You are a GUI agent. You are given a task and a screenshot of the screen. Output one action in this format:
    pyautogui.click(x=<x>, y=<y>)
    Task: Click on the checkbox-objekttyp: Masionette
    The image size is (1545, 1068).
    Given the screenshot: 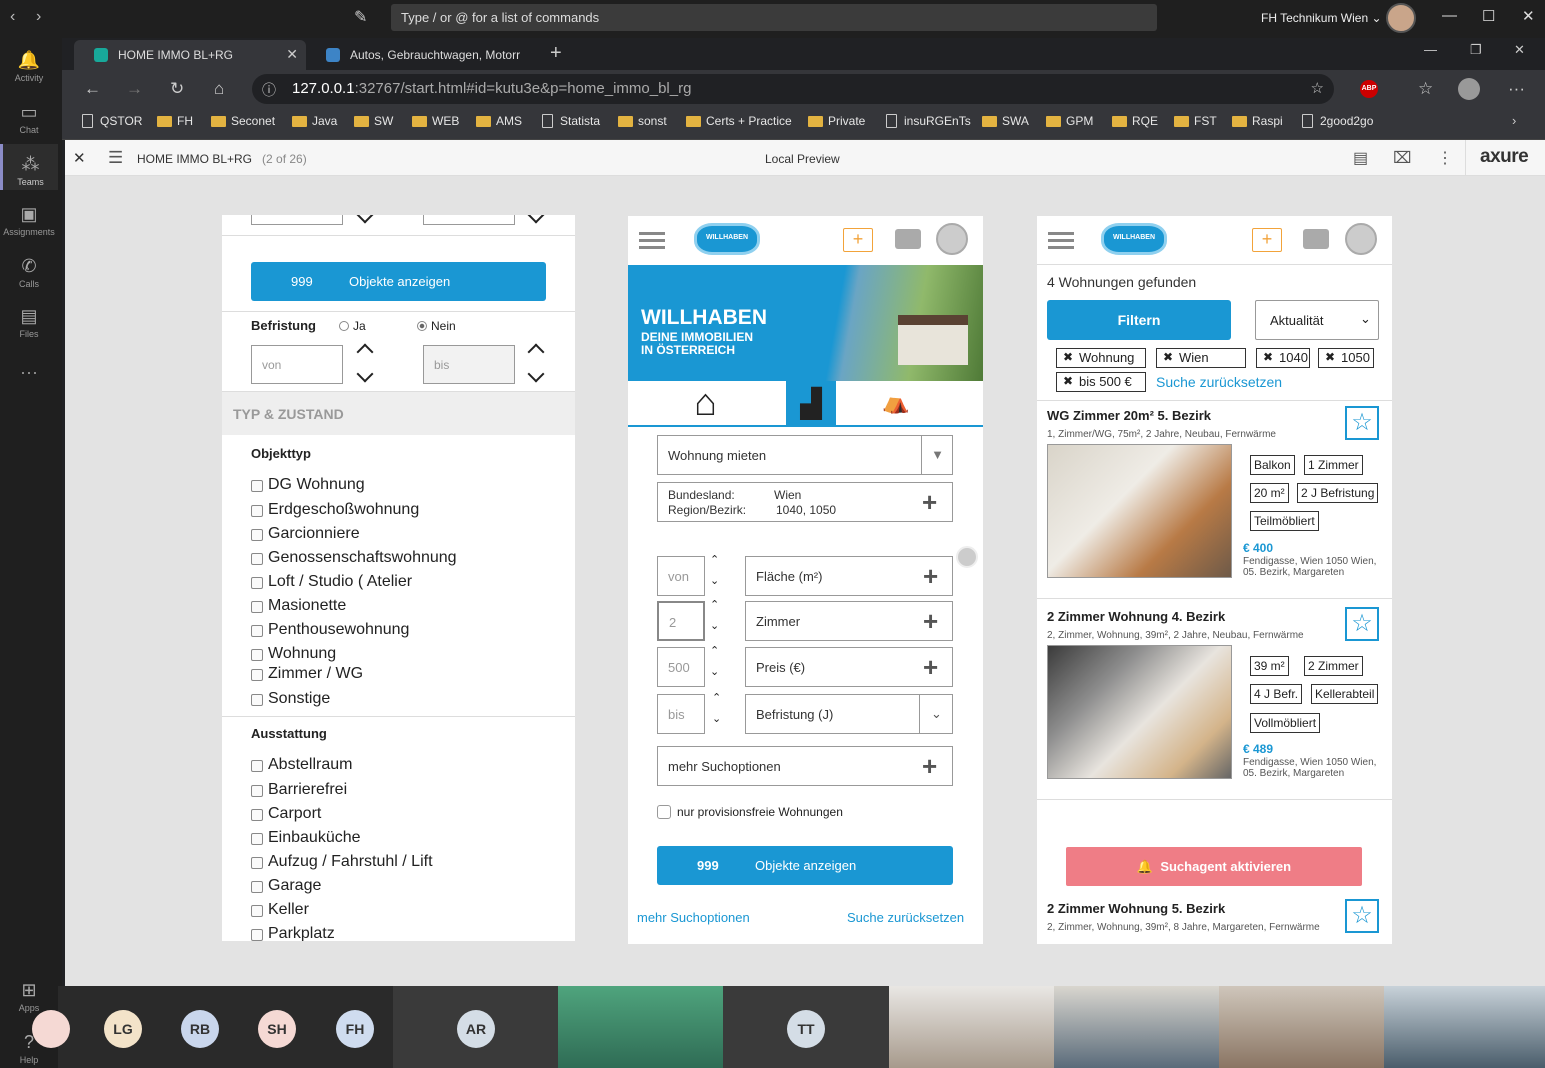 What is the action you would take?
    pyautogui.click(x=298, y=606)
    